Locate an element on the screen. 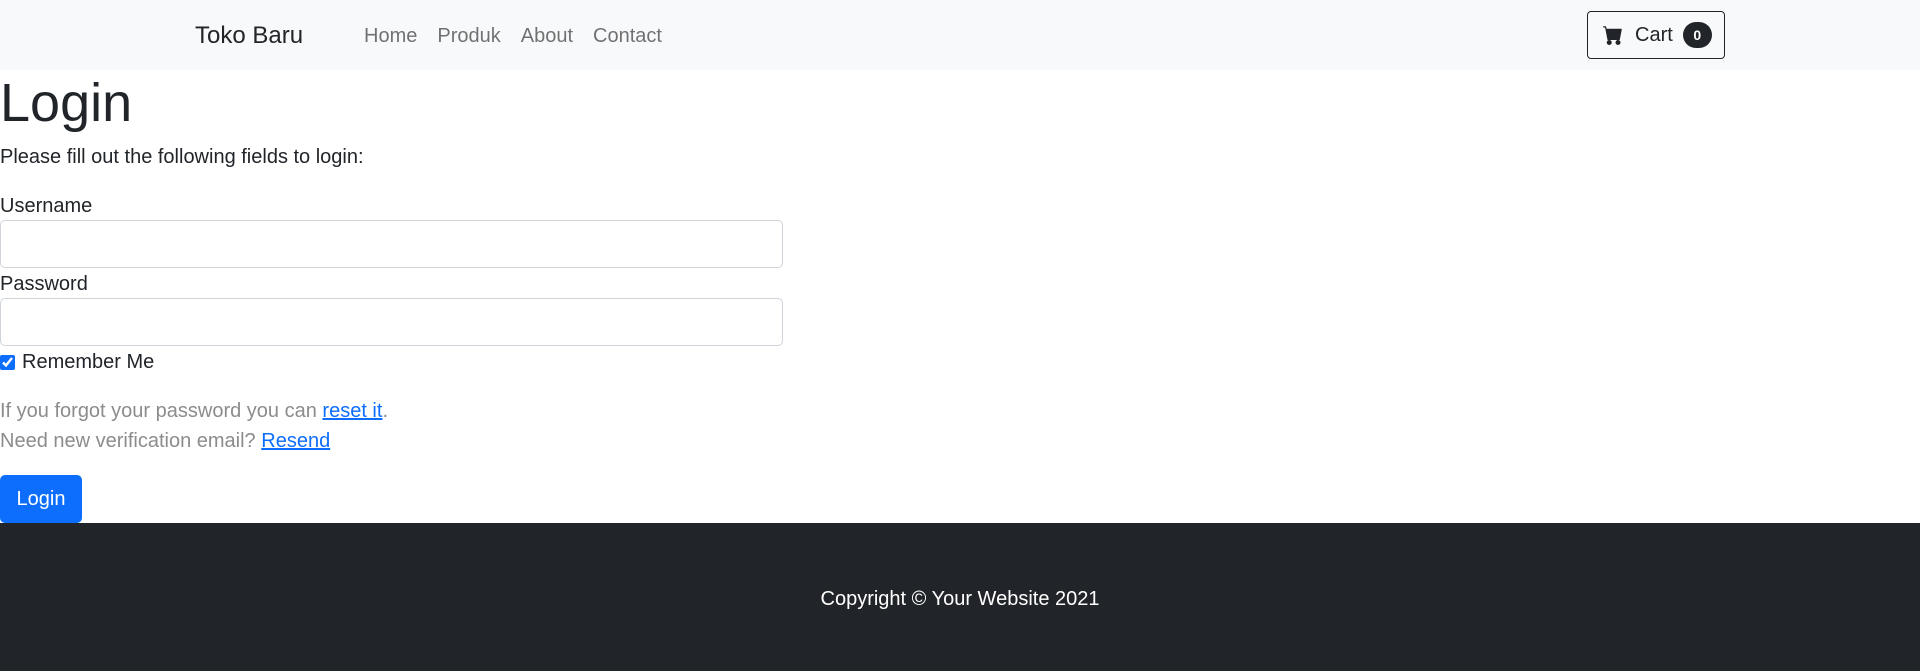 The image size is (1920, 671). forgot-password-prefix: If you forgot your password you can is located at coordinates (161, 411).